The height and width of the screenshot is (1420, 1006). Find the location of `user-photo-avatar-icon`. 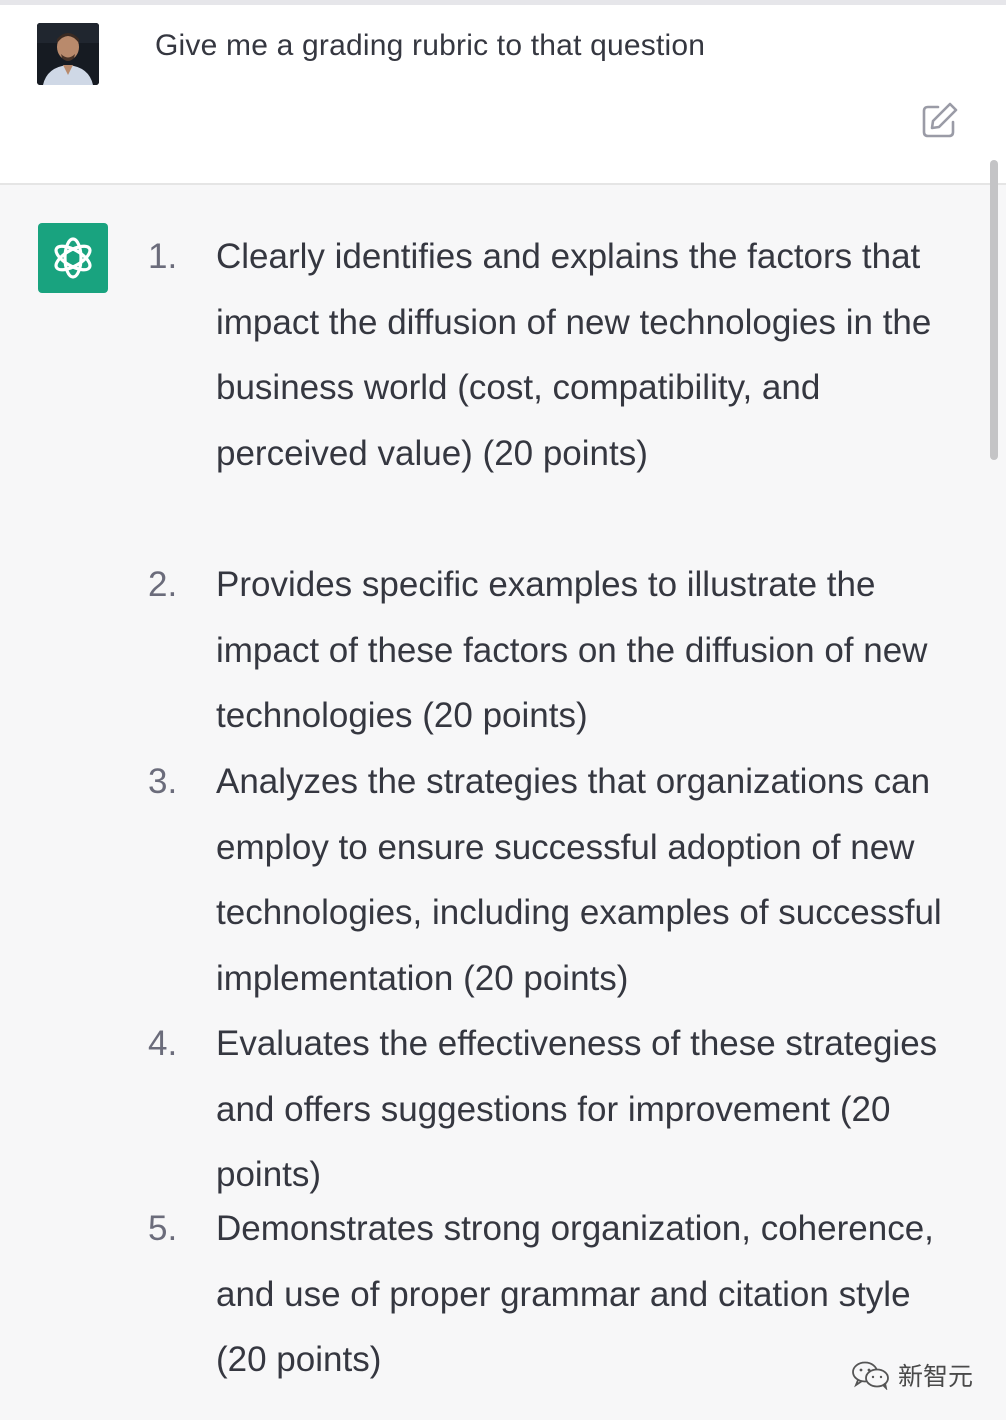

user-photo-avatar-icon is located at coordinates (68, 54).